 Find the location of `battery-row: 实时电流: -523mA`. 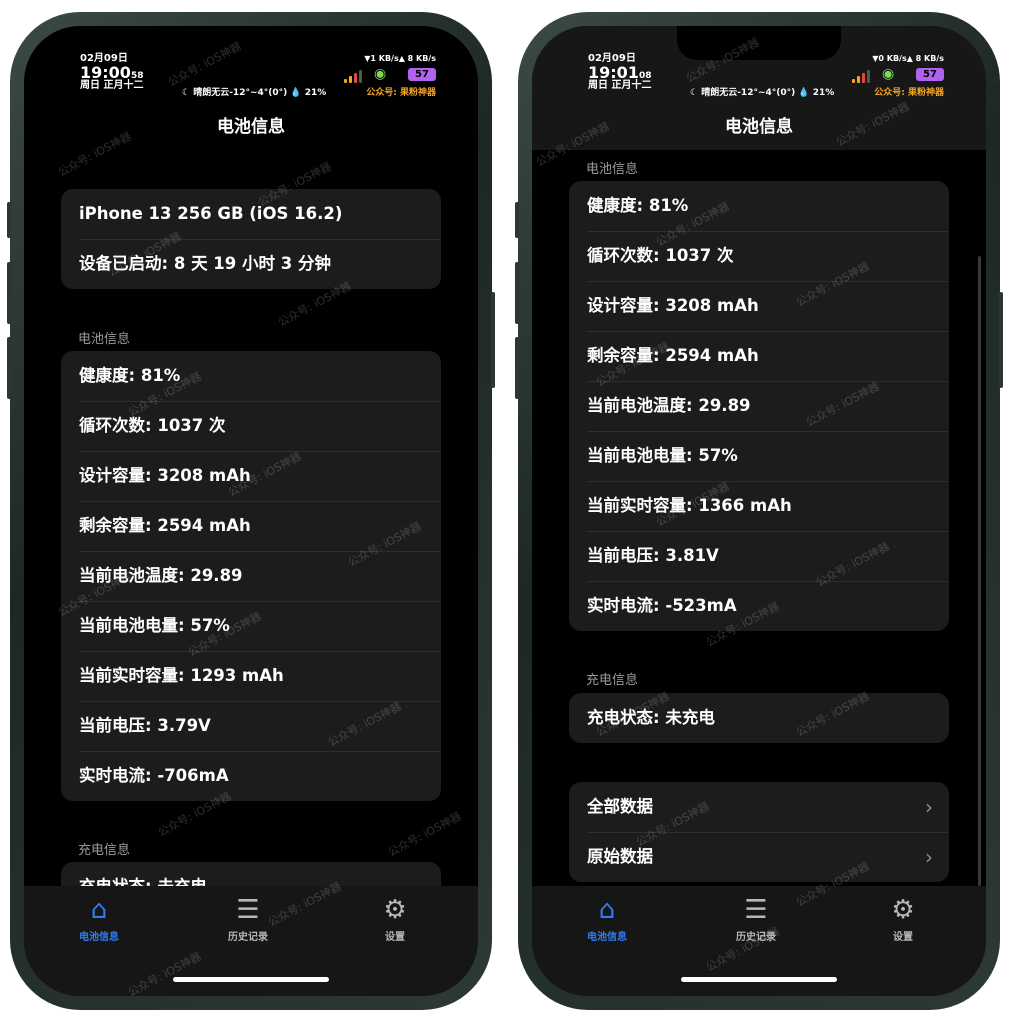

battery-row: 实时电流: -523mA is located at coordinates (759, 606).